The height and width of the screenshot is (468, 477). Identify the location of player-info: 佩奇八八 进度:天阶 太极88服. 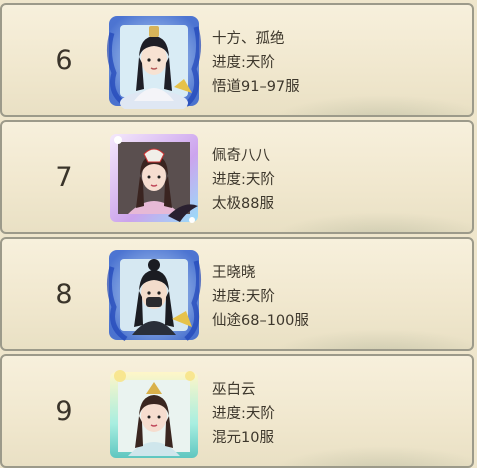
(243, 180).